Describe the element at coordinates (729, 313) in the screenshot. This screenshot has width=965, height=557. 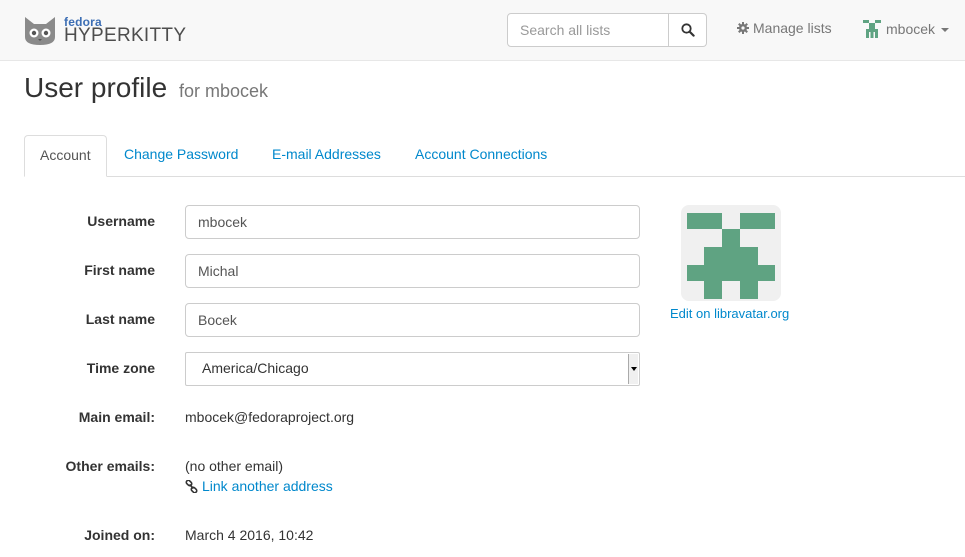
I see `edit-on-libravatar-link: Edit on libravatar.org` at that location.